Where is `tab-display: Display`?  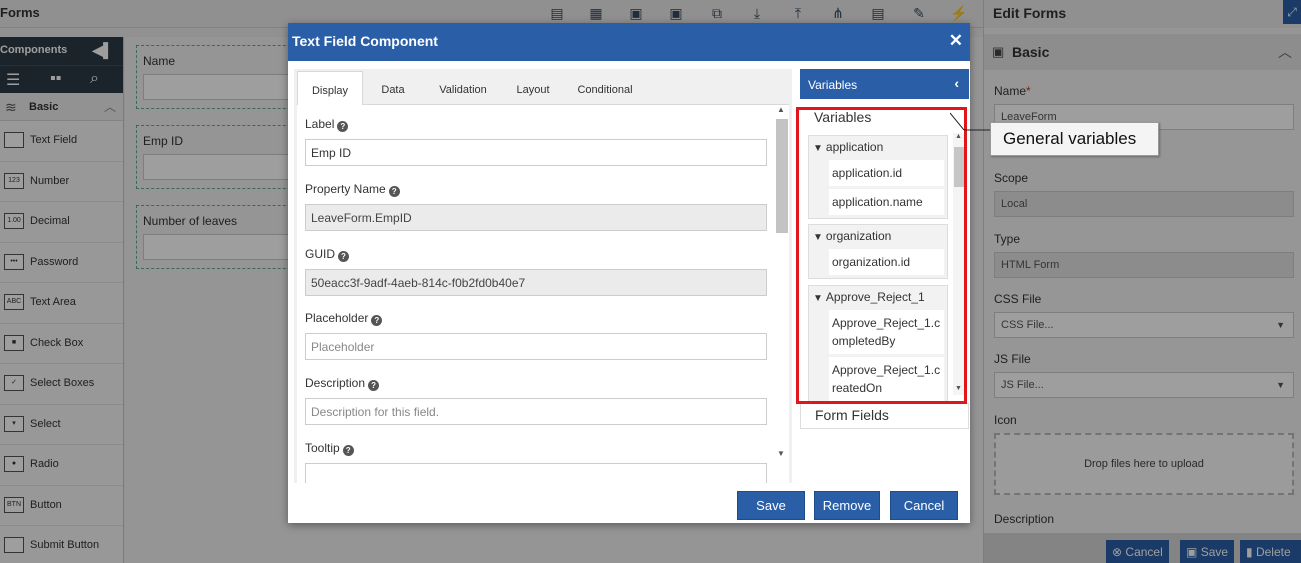 tab-display: Display is located at coordinates (330, 88).